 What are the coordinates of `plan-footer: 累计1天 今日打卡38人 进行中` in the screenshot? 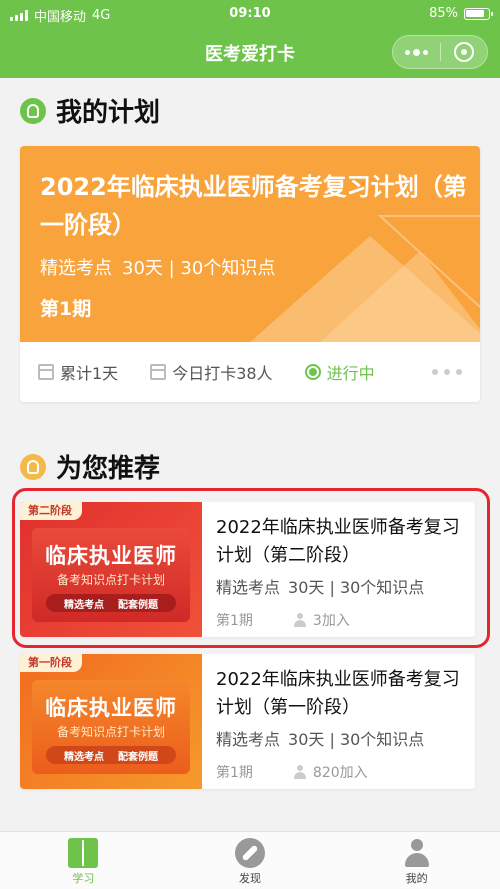 It's located at (250, 372).